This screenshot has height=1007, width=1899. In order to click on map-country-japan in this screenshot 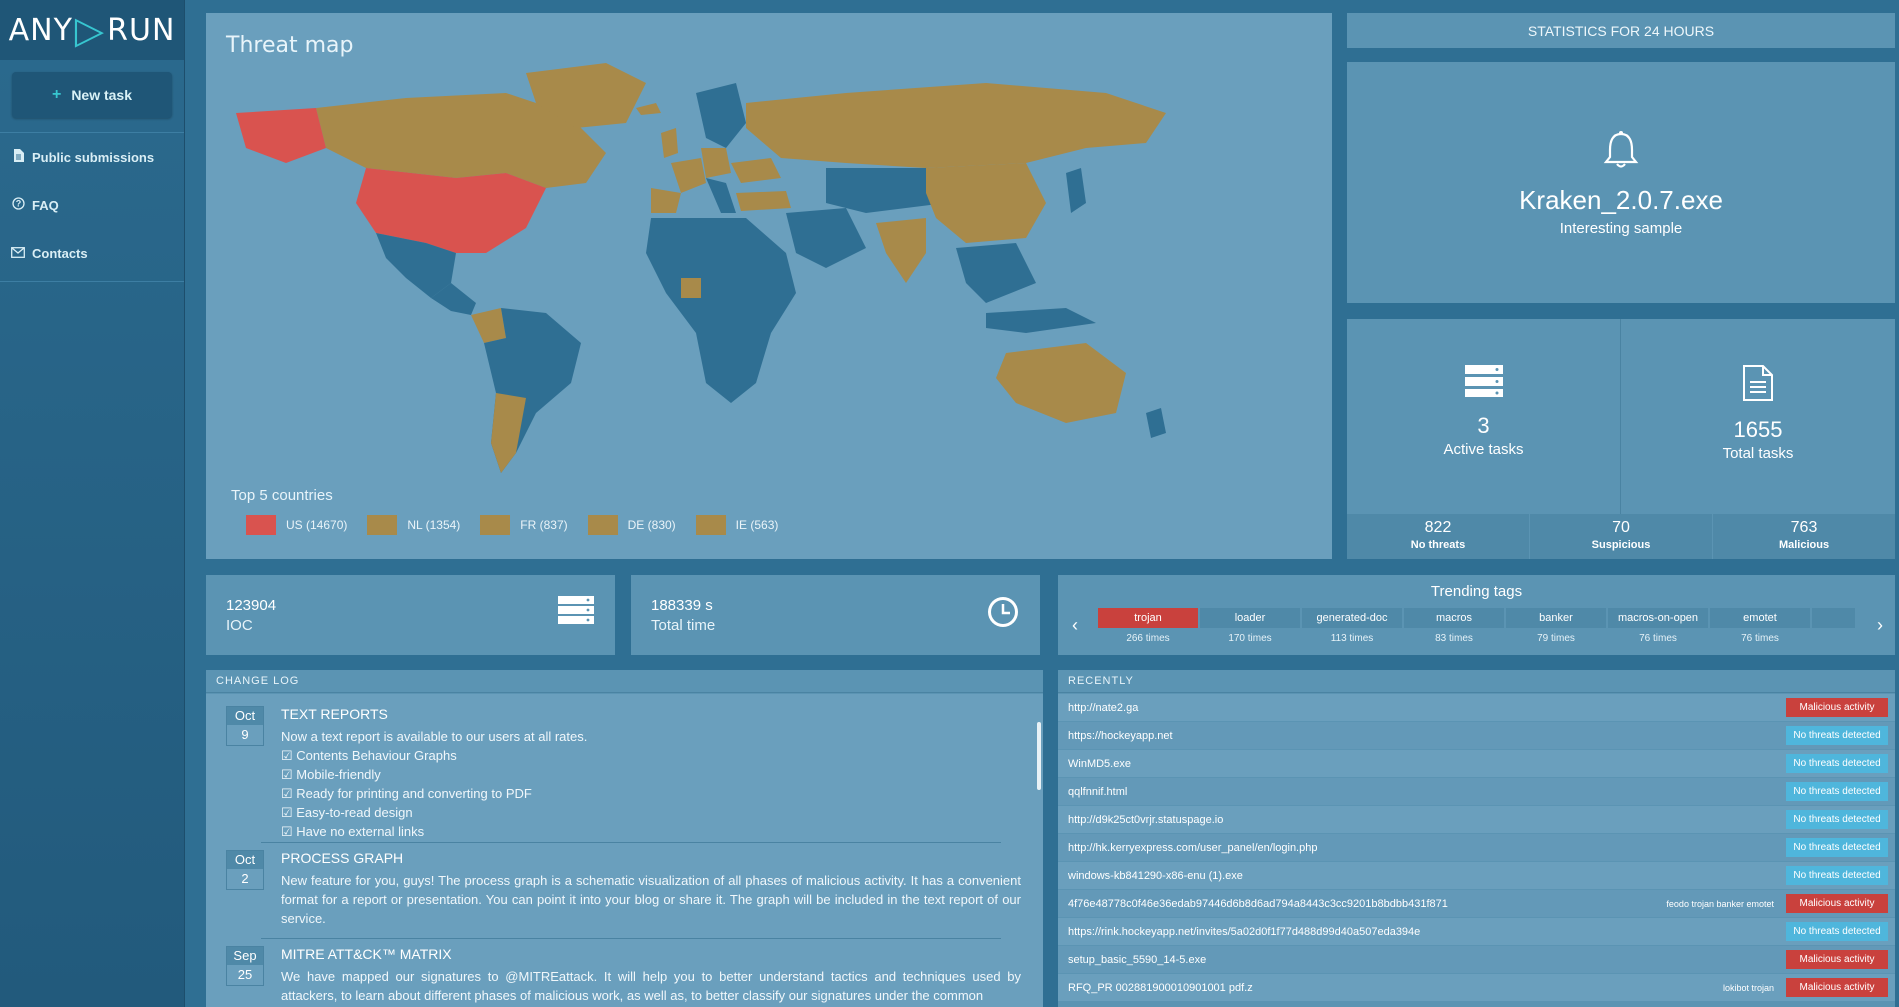, I will do `click(1076, 190)`.